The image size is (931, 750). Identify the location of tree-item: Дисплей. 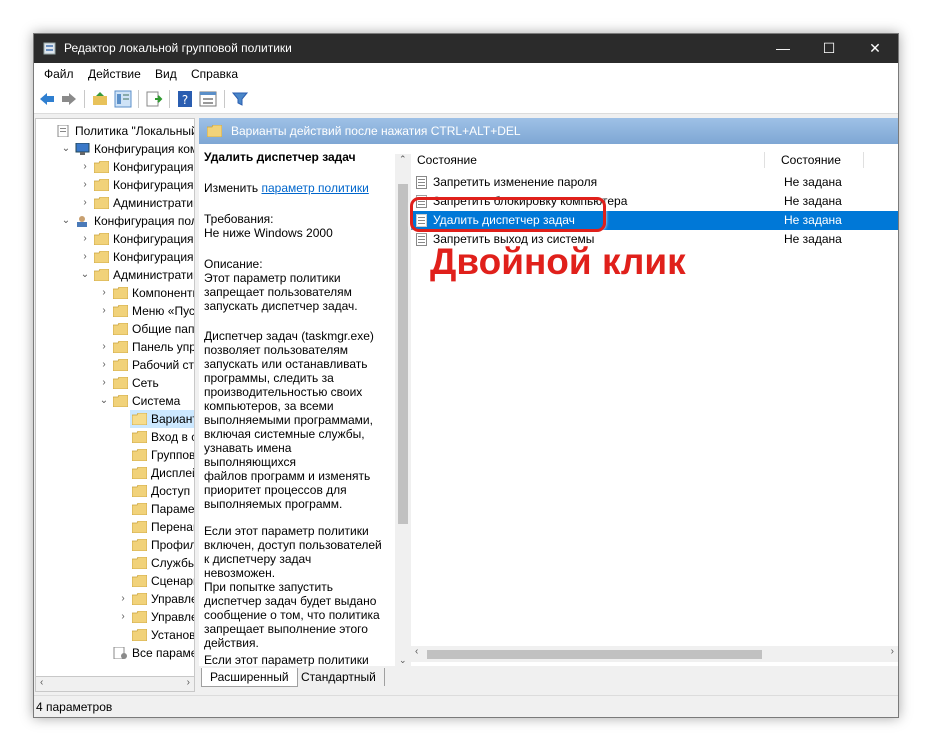
(115, 473).